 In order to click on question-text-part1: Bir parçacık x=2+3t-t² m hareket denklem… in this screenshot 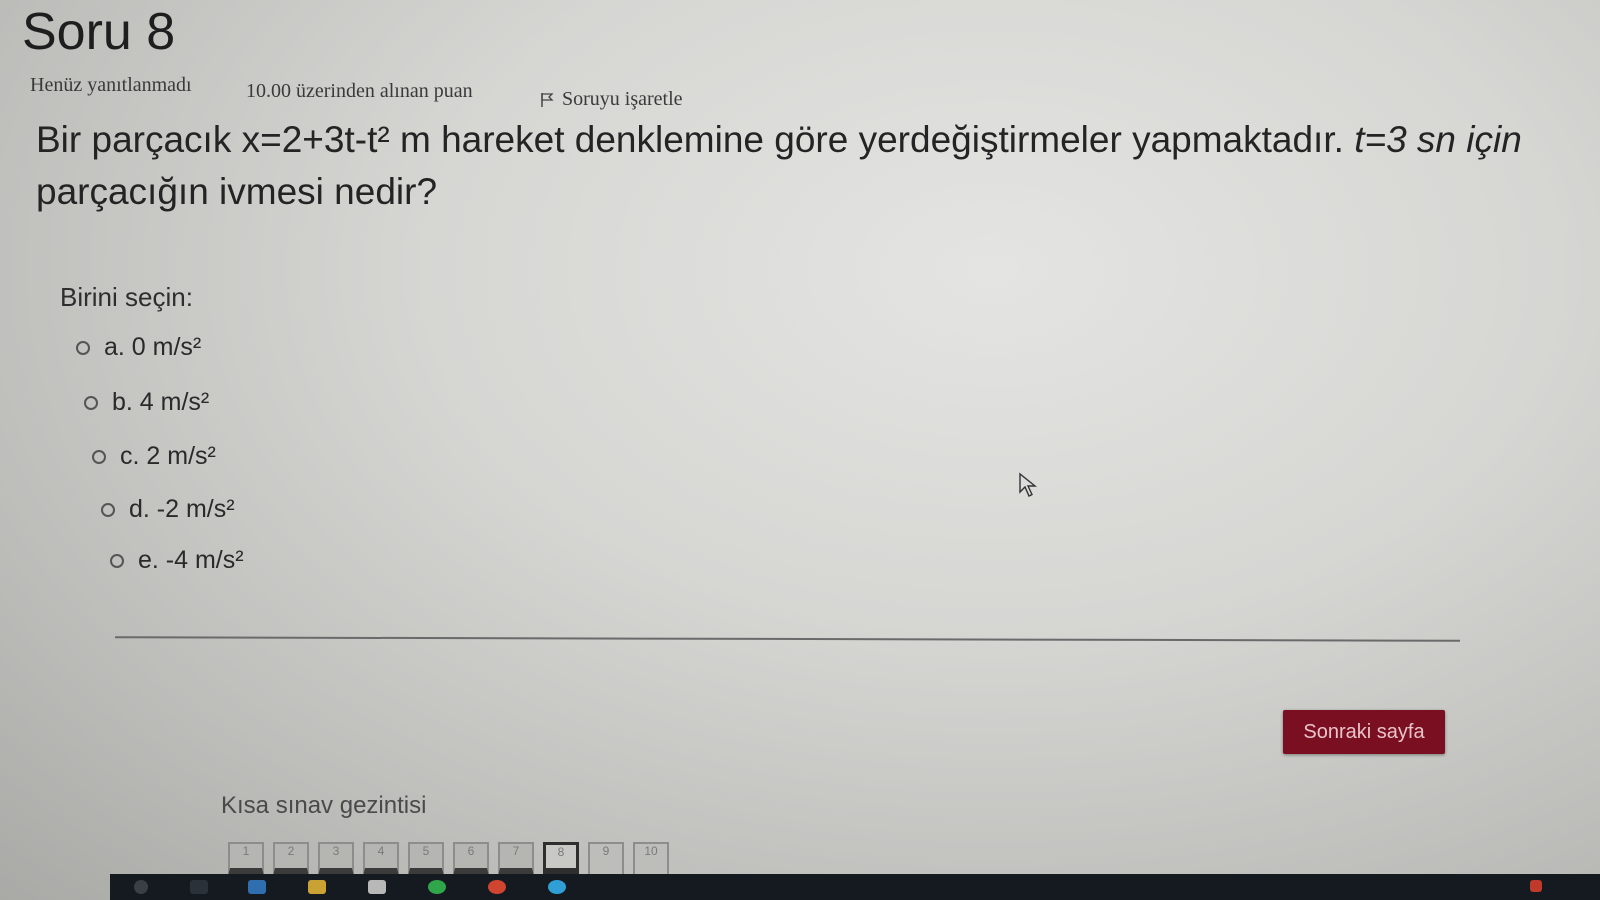, I will do `click(690, 139)`.